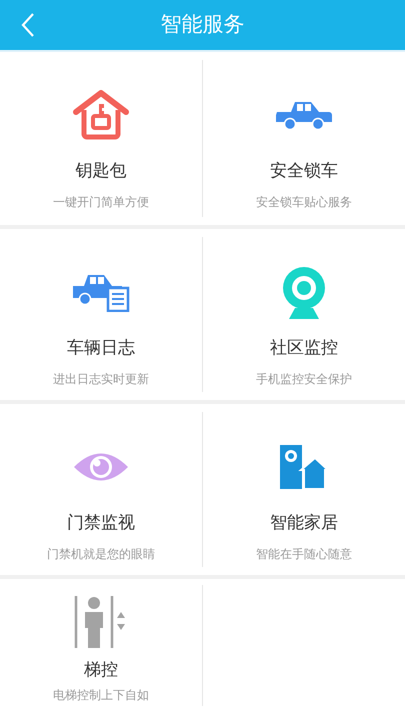  Describe the element at coordinates (304, 171) in the screenshot. I see `service-title: 安全锁车` at that location.